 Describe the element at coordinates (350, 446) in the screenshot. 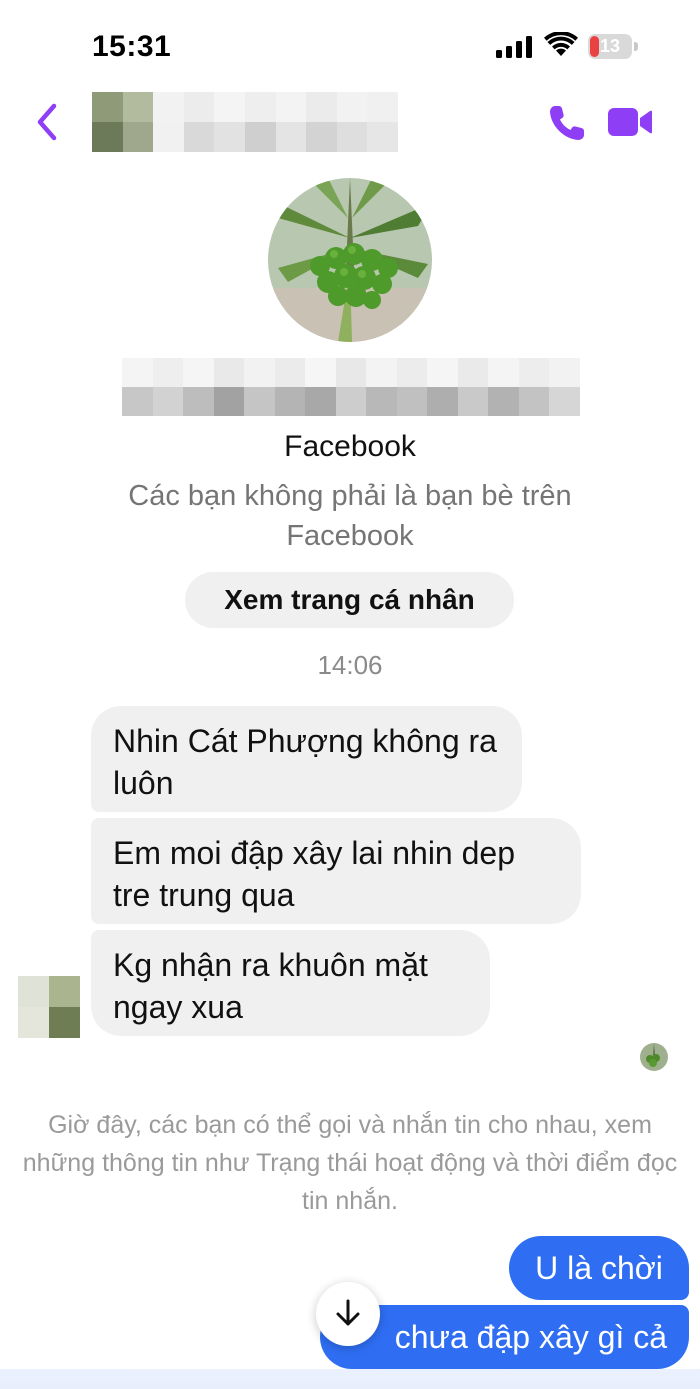

I see `profile-network-label: Facebook` at that location.